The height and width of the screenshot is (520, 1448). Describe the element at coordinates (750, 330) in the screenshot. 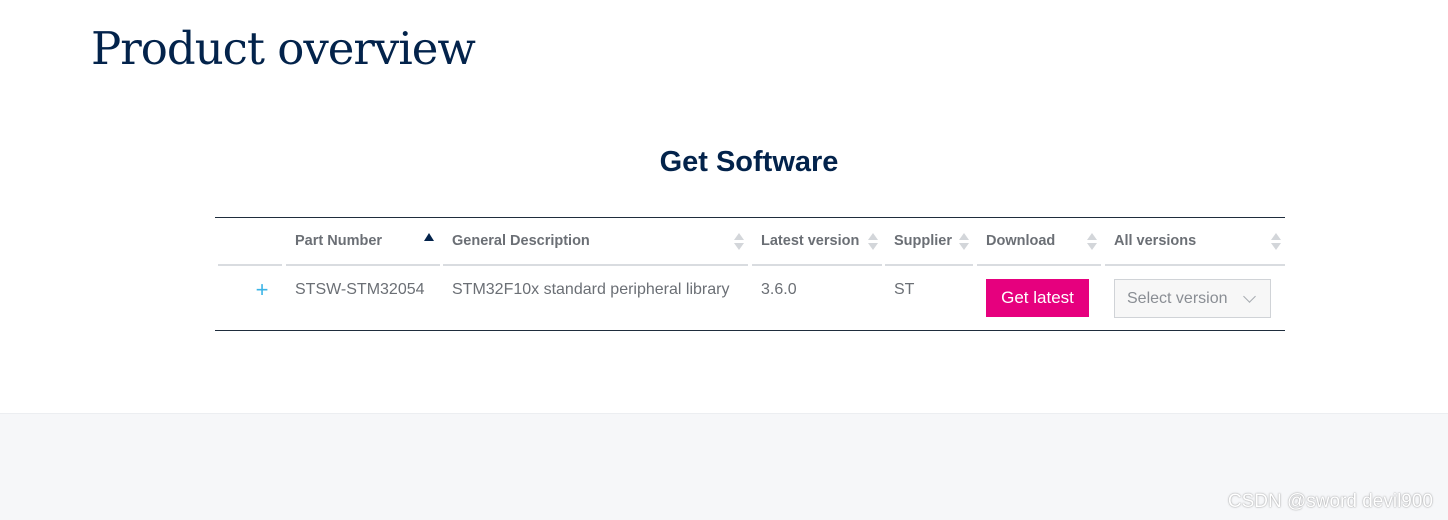

I see `table-bottom-rule` at that location.